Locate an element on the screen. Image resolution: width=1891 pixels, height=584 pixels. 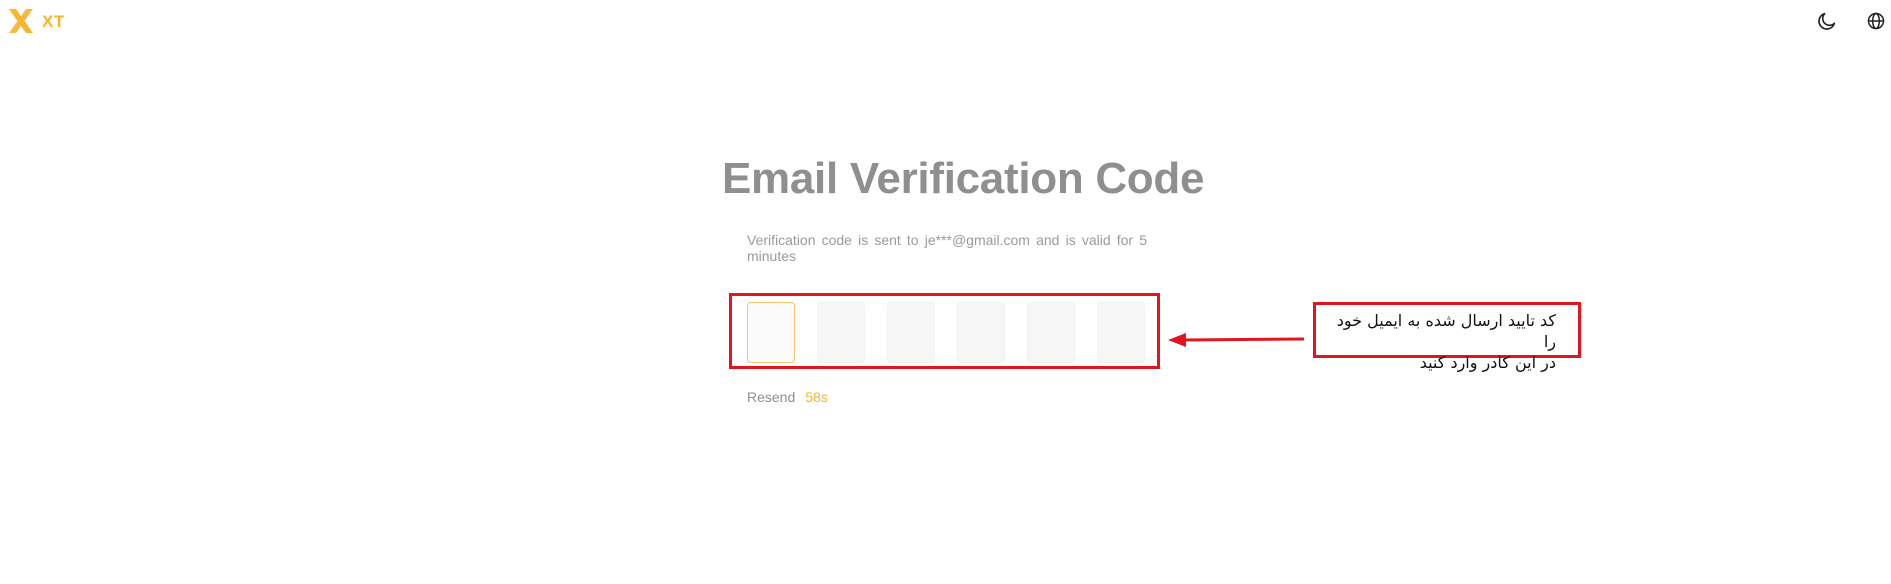
language-button is located at coordinates (1876, 21).